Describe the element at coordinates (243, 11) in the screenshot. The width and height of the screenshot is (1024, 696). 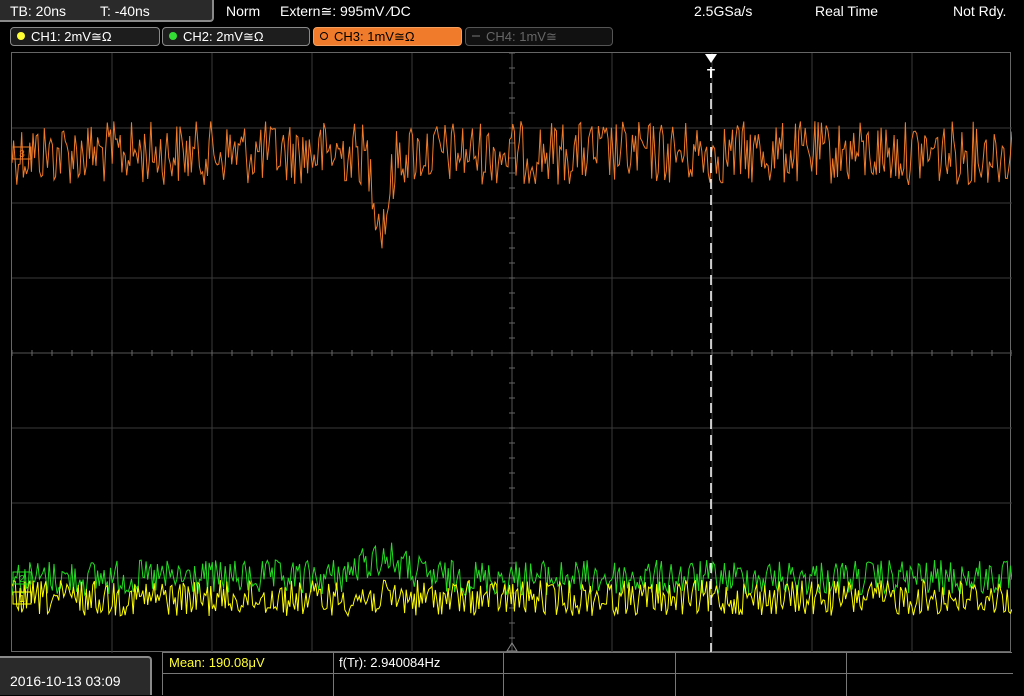
I see `trigger-mode-label: Norm` at that location.